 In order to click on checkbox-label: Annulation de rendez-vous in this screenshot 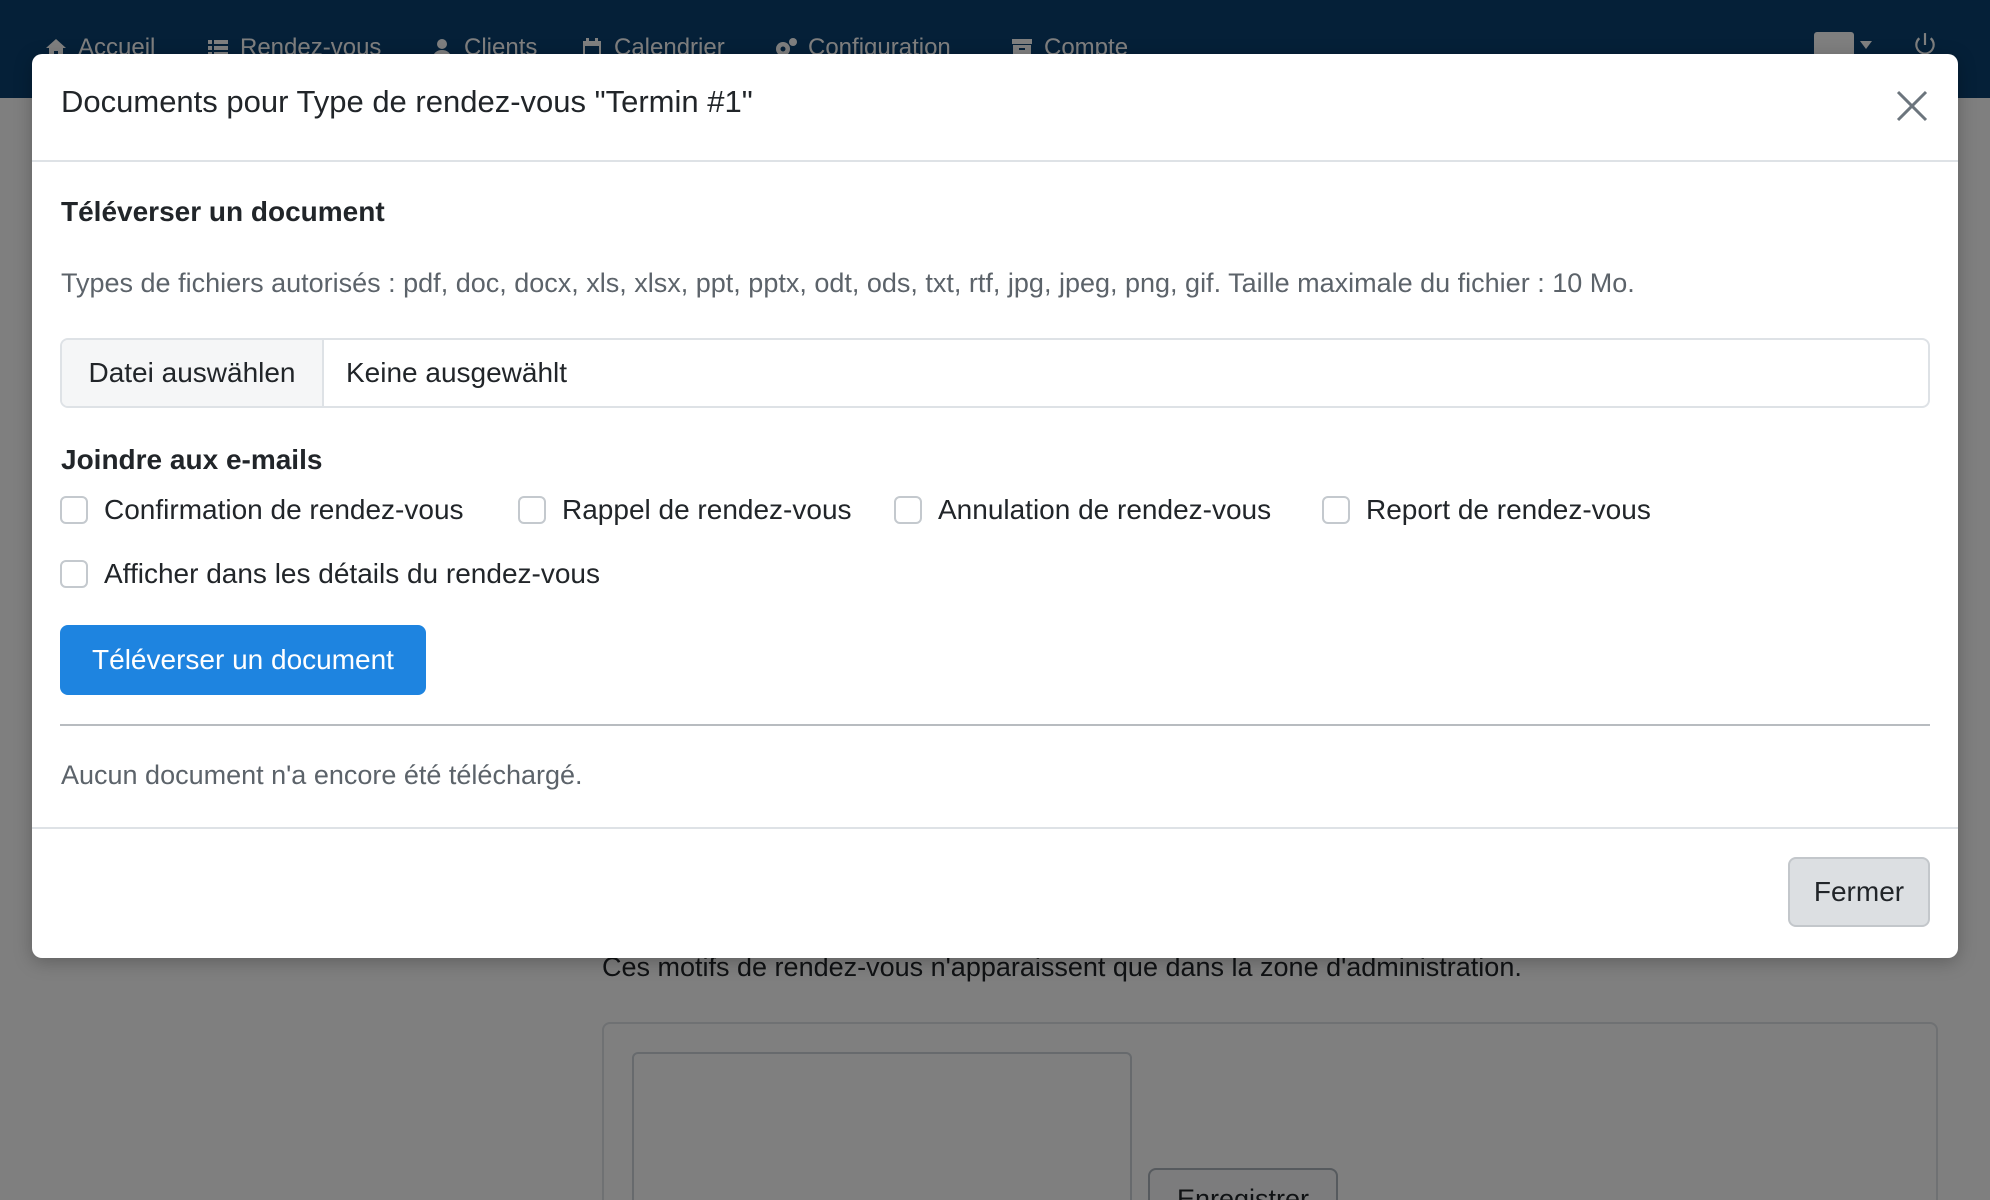, I will do `click(1104, 510)`.